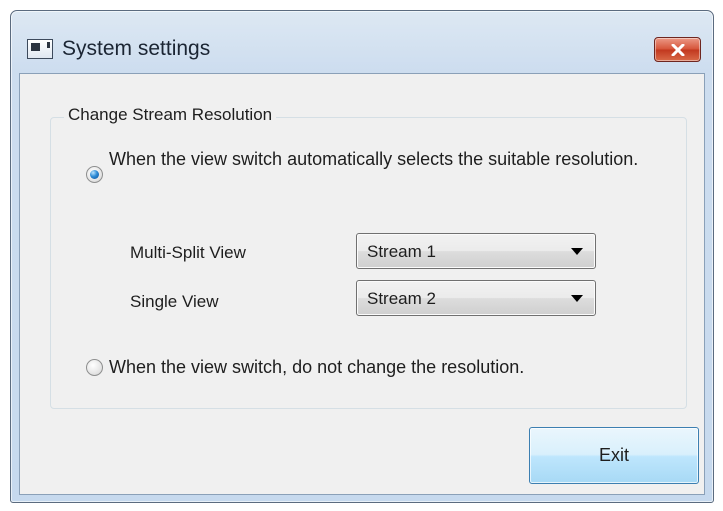 The width and height of the screenshot is (723, 511). Describe the element at coordinates (188, 252) in the screenshot. I see `multi-split-view-label: Multi-Split View` at that location.